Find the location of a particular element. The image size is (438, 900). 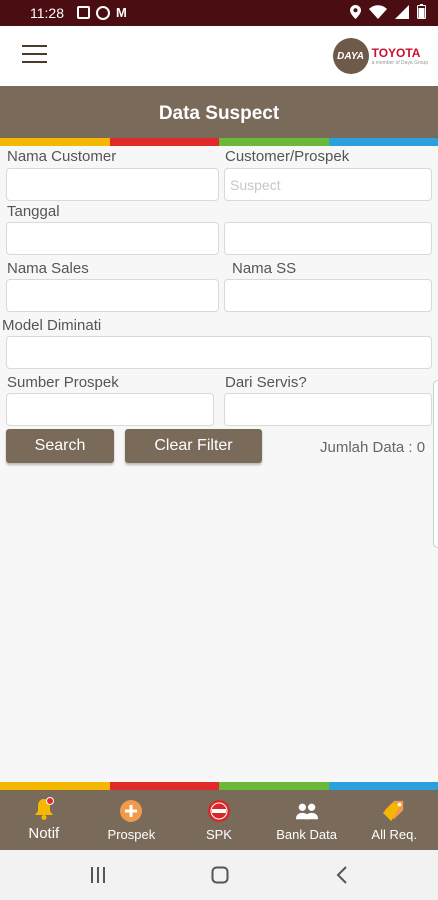

status-left-icons: M is located at coordinates (102, 12).